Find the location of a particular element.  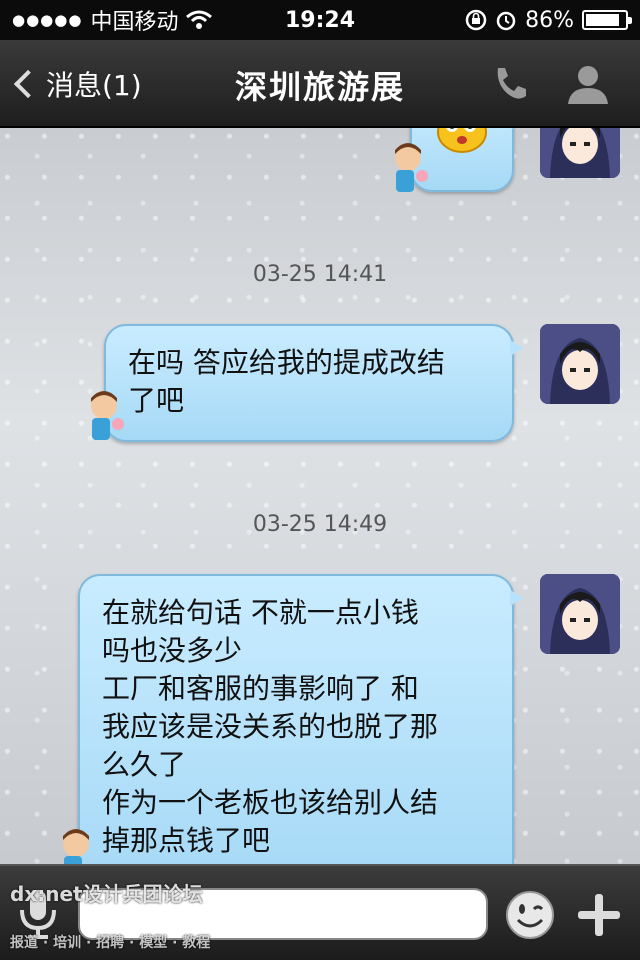

rotation-lock-icon is located at coordinates (476, 20).